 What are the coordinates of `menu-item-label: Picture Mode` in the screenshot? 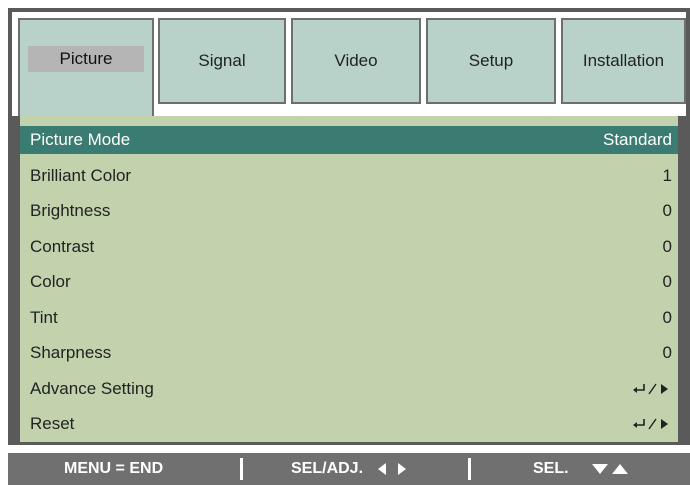 It's located at (80, 139).